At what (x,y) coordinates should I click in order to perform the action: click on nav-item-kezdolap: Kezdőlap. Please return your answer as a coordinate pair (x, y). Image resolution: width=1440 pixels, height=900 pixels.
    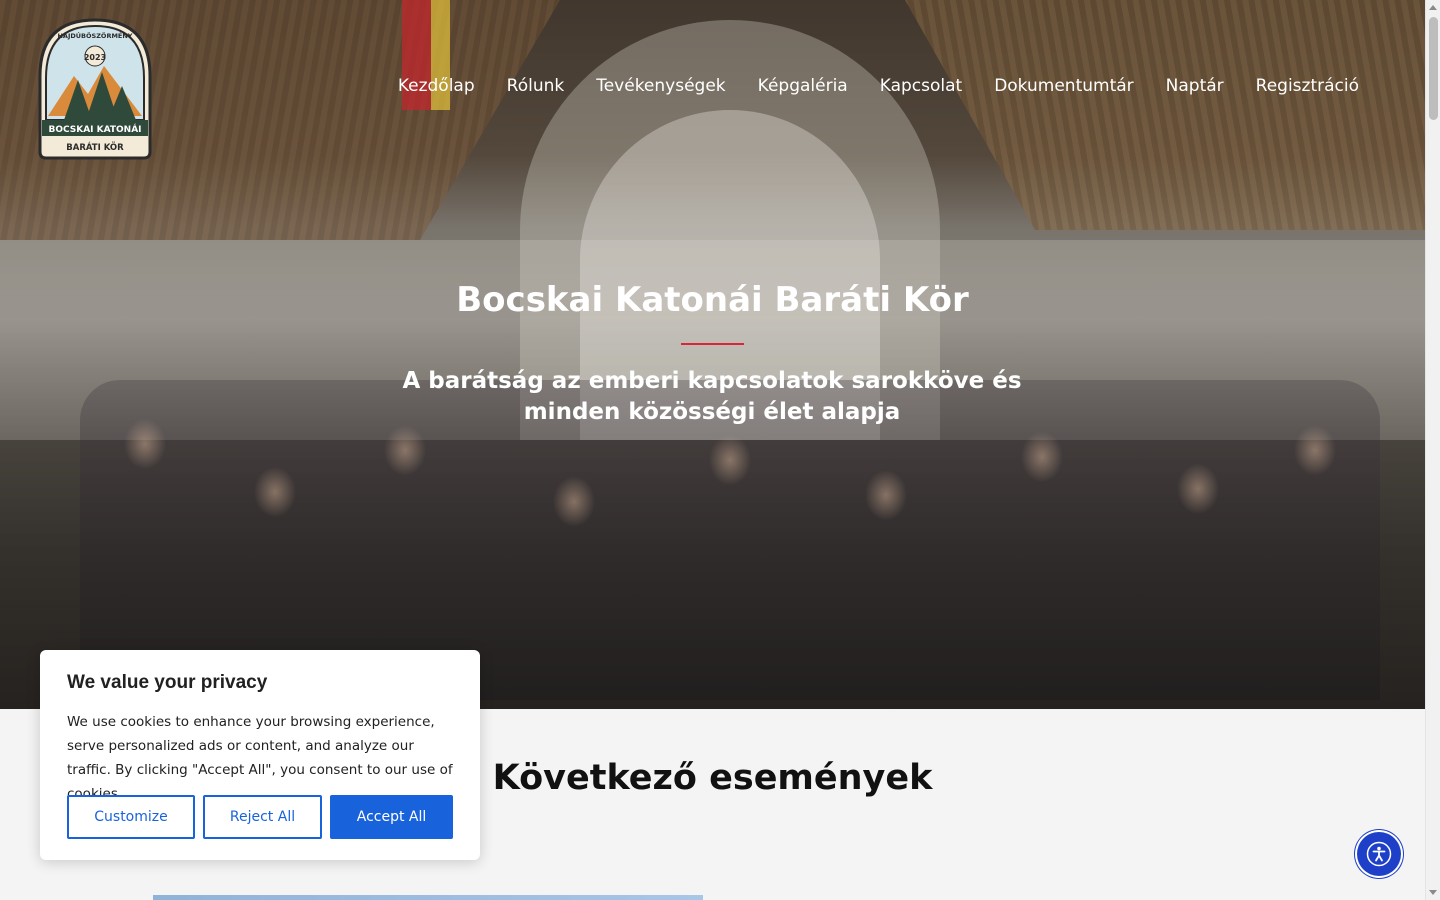
    Looking at the image, I should click on (436, 86).